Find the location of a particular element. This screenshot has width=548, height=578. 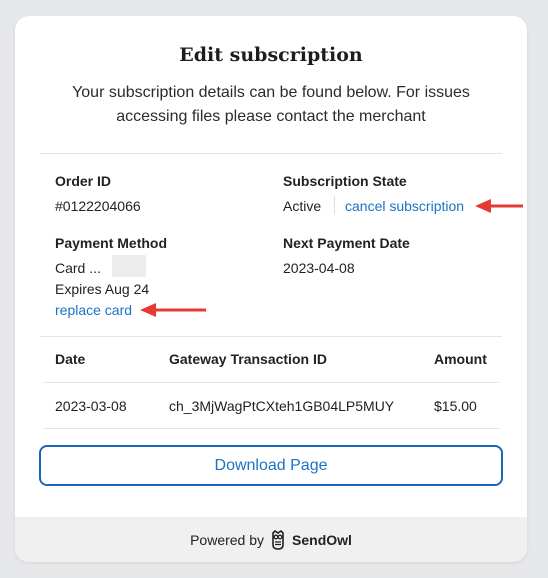

cancel-subscription-link: cancel subscription is located at coordinates (404, 206).